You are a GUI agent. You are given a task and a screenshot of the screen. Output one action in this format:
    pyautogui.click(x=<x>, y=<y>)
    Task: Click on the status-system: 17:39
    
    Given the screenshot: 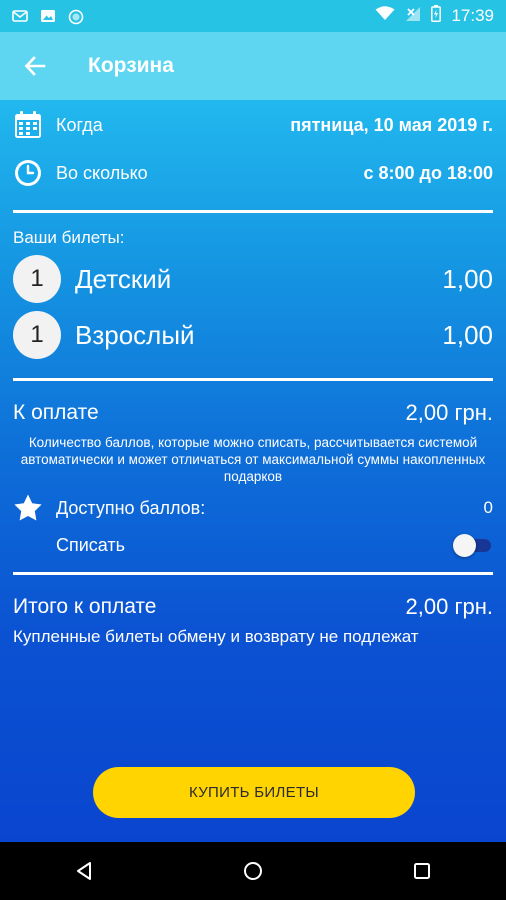 What is the action you would take?
    pyautogui.click(x=434, y=16)
    